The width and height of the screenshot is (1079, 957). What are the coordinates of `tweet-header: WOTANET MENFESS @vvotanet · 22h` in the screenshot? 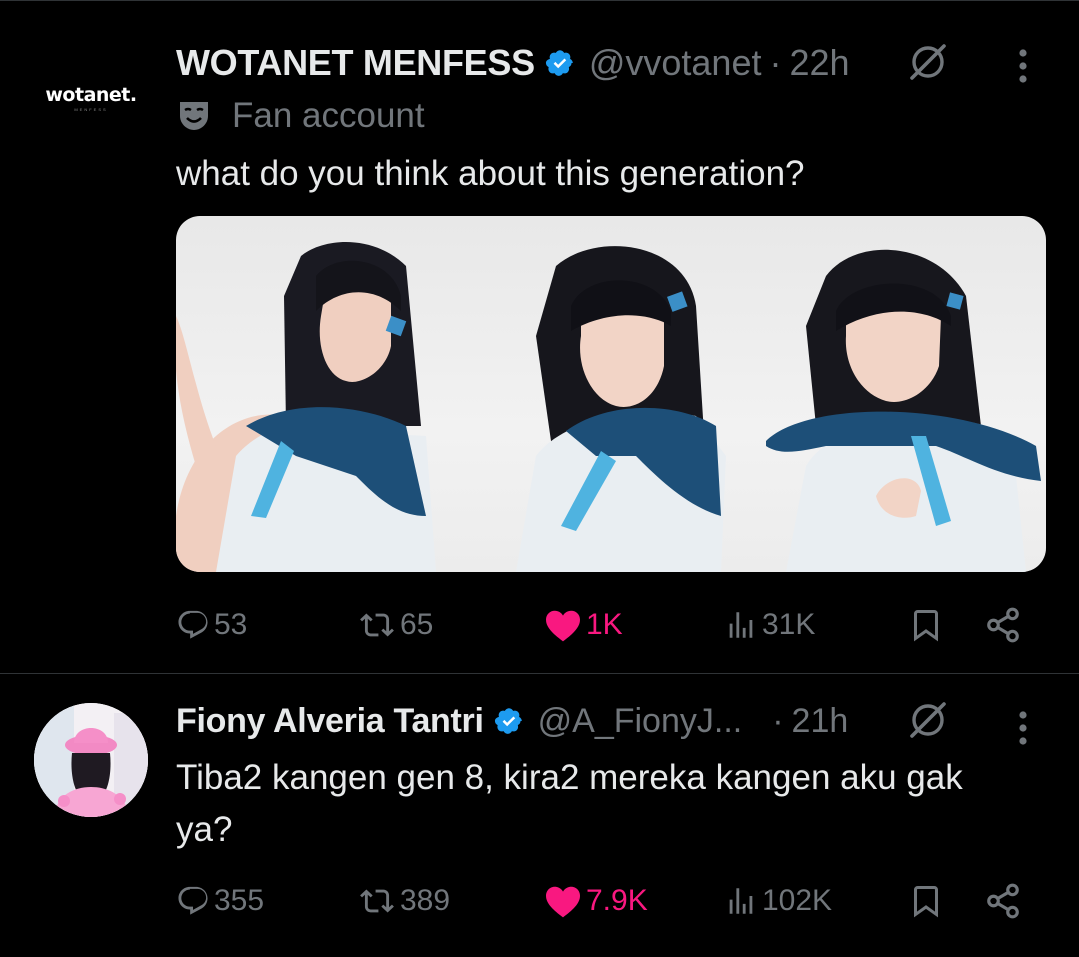 It's located at (513, 63).